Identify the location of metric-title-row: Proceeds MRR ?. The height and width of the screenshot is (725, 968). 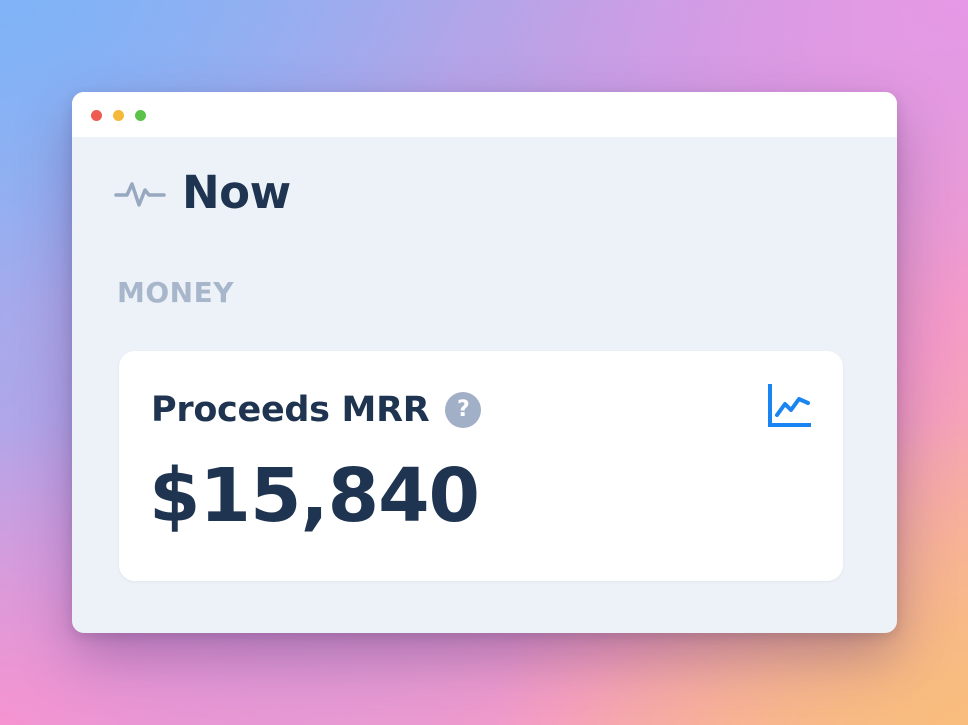
(316, 409).